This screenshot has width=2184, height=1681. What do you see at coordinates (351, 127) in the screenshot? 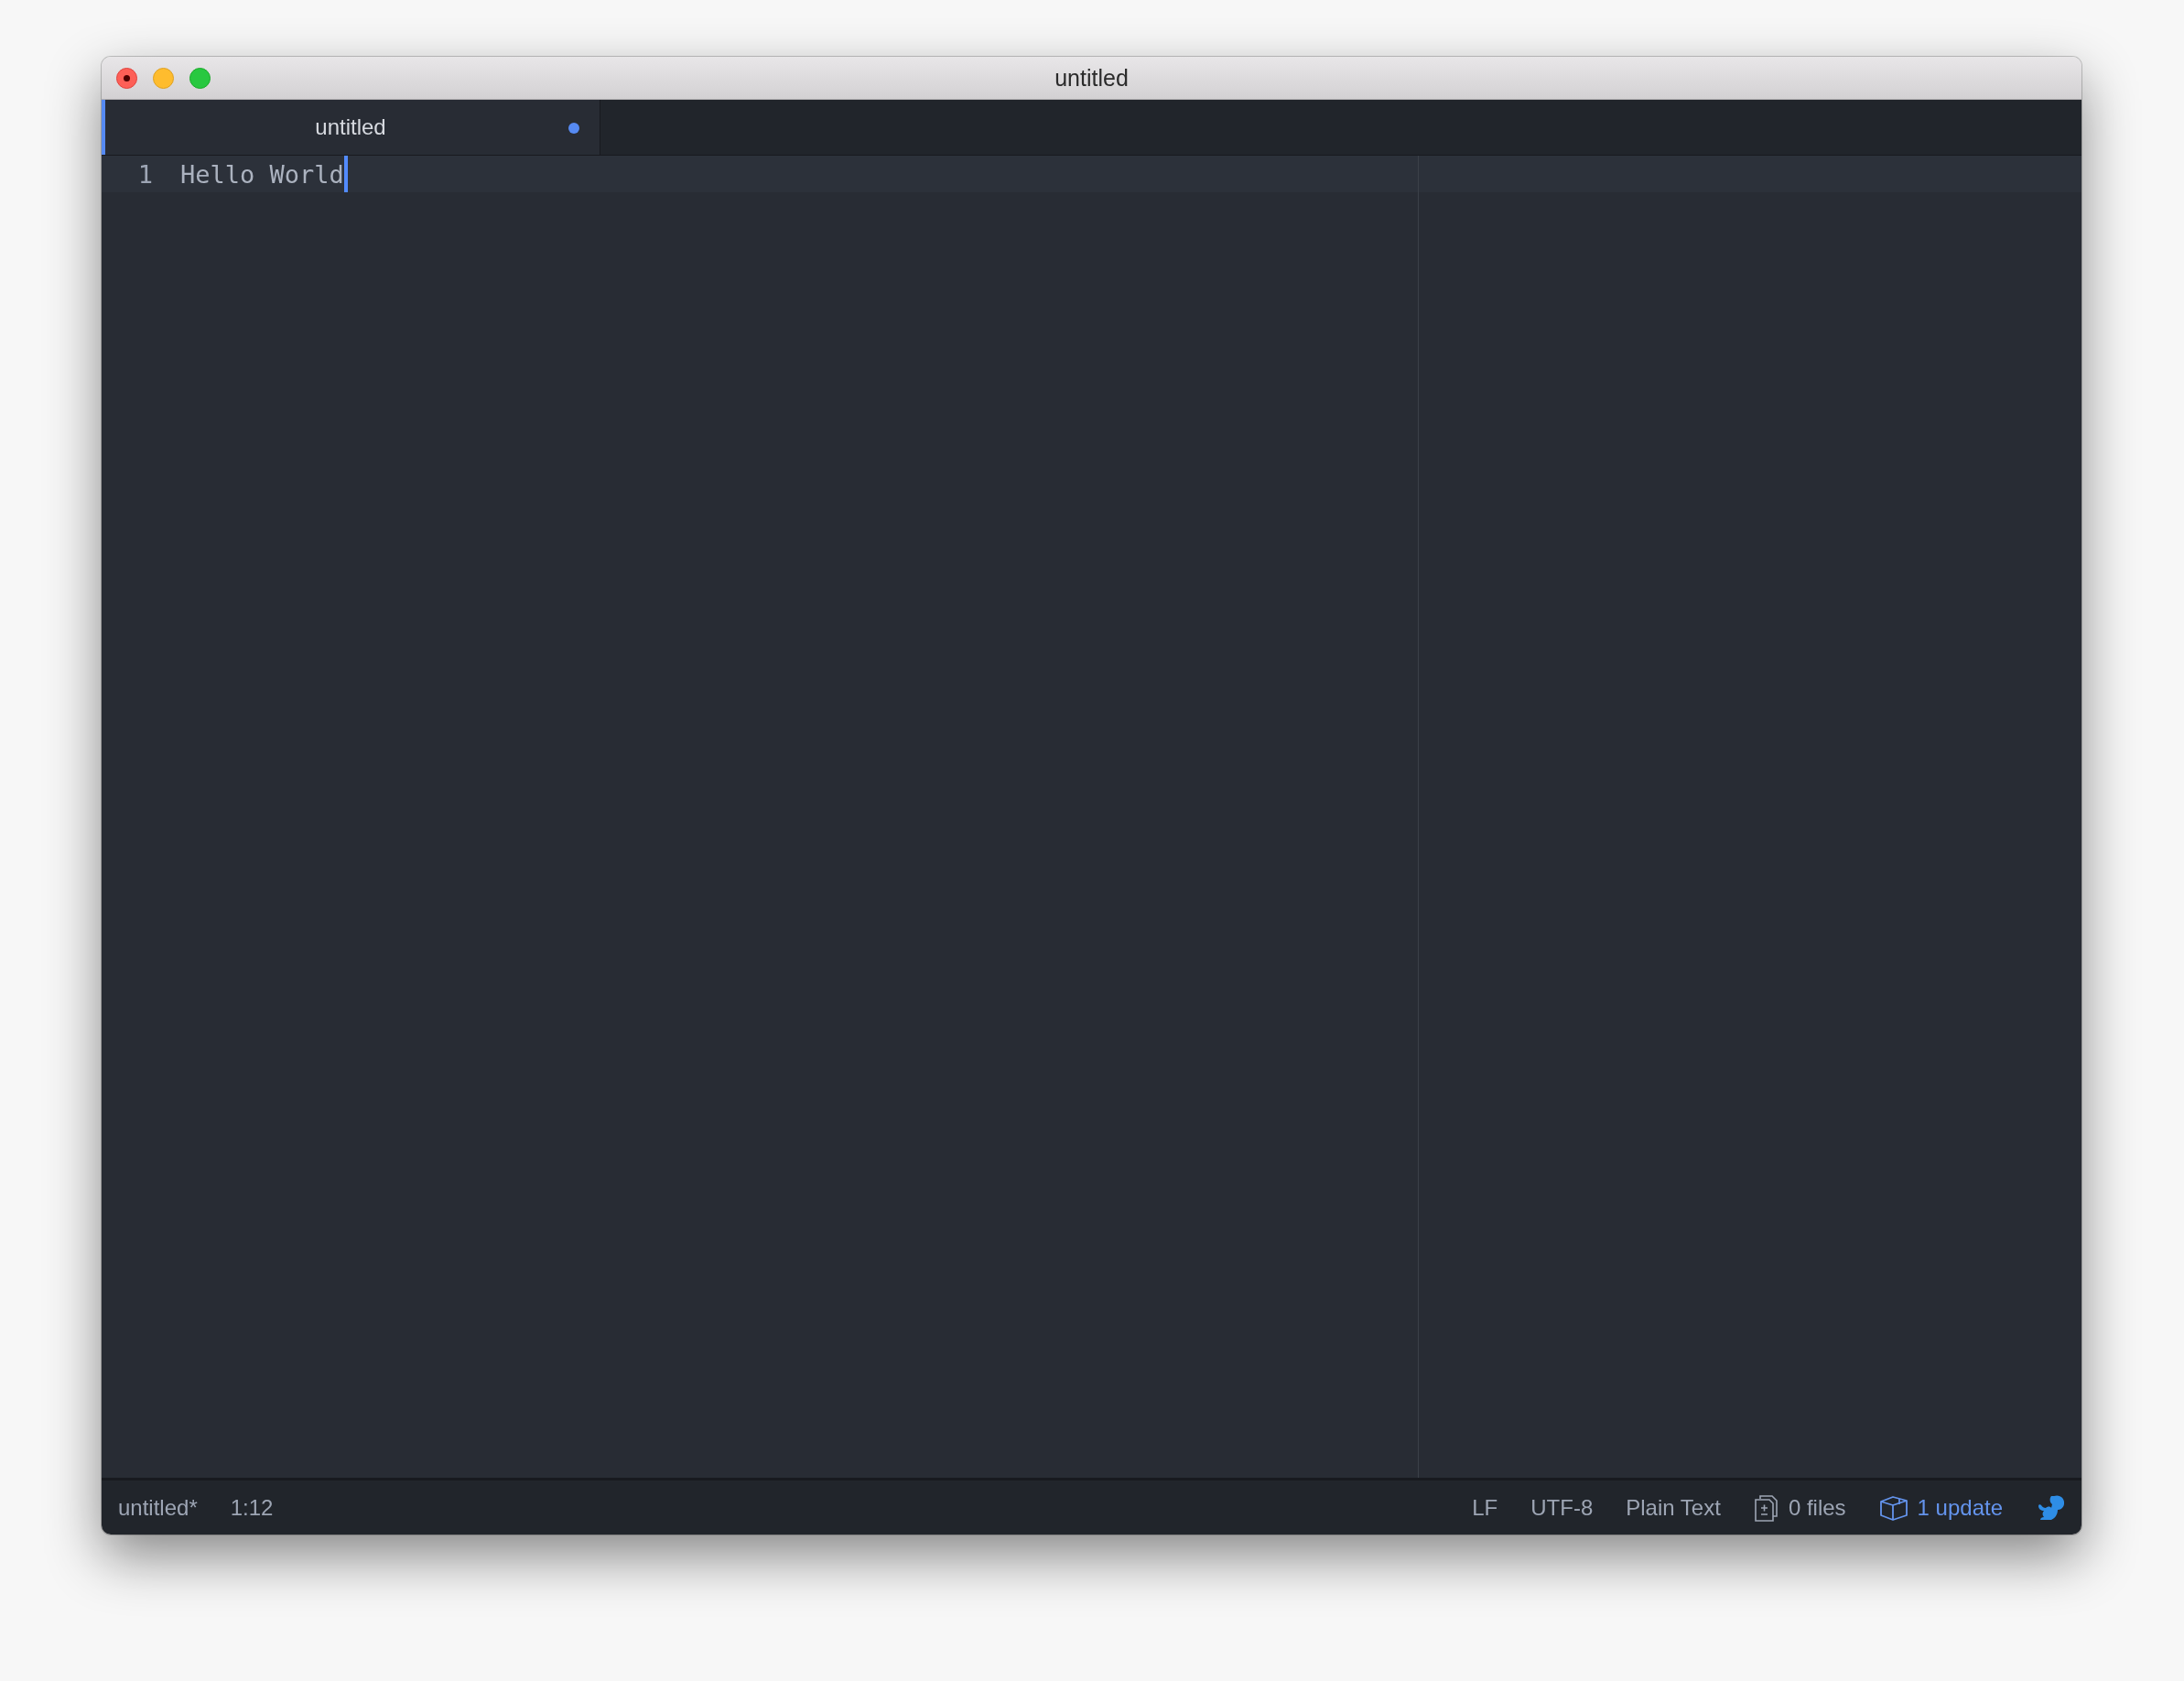
I see `editor-tab: untitled` at bounding box center [351, 127].